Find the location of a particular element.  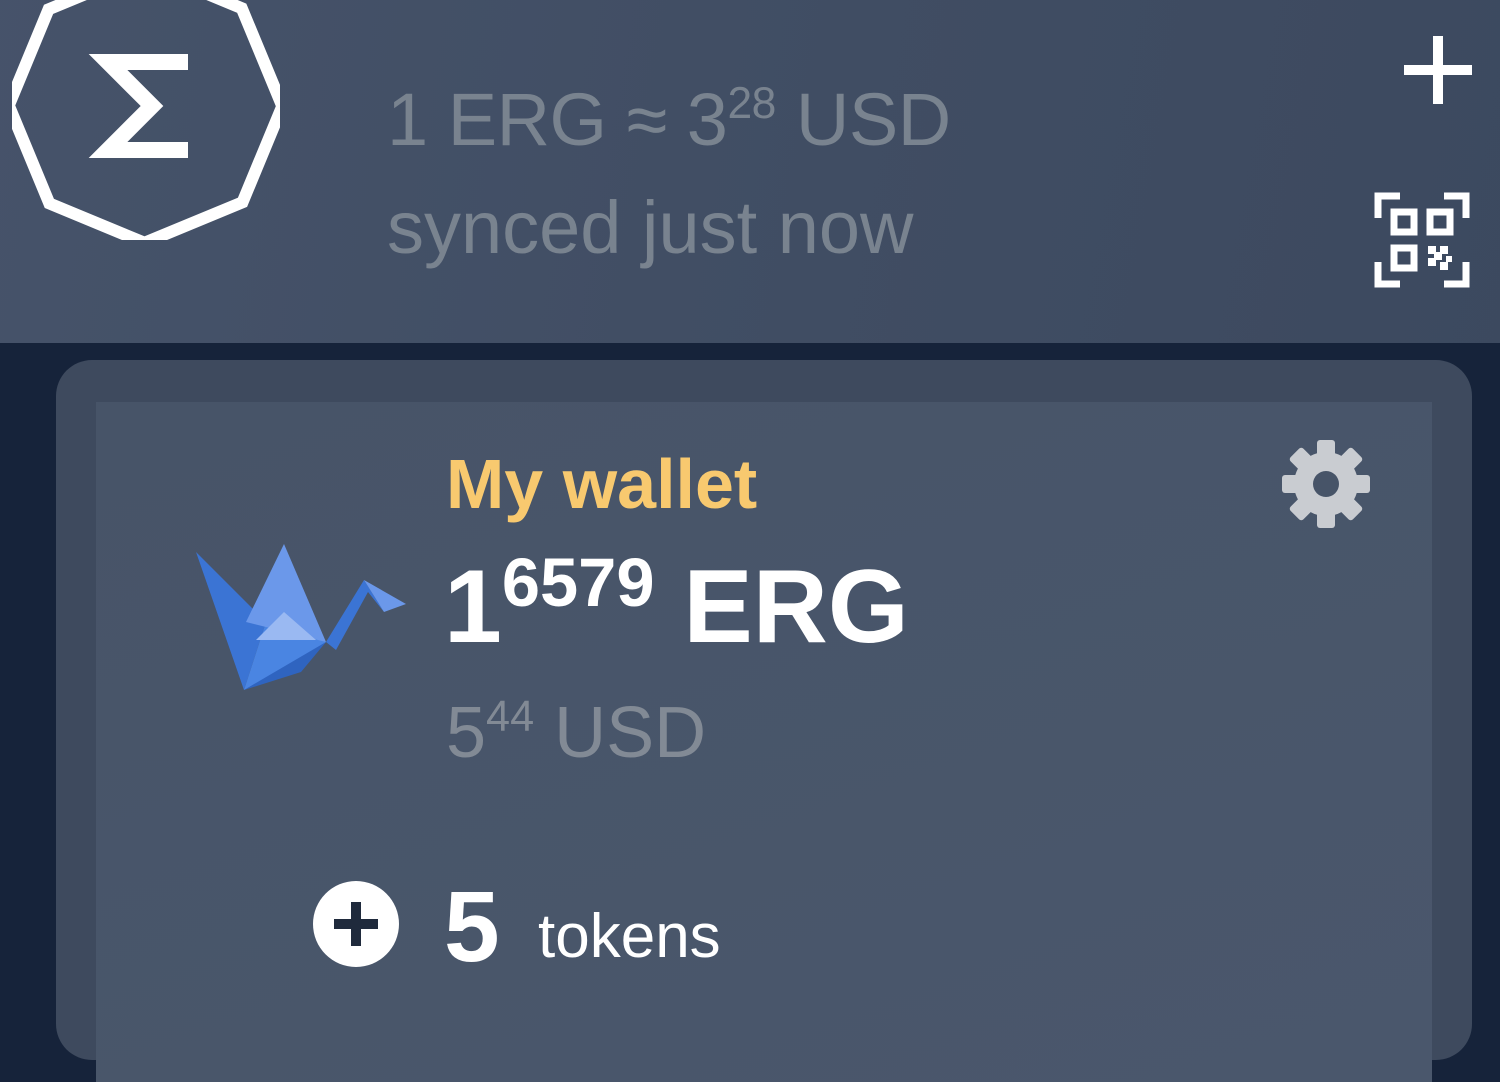

scan-qr-button is located at coordinates (1422, 240).